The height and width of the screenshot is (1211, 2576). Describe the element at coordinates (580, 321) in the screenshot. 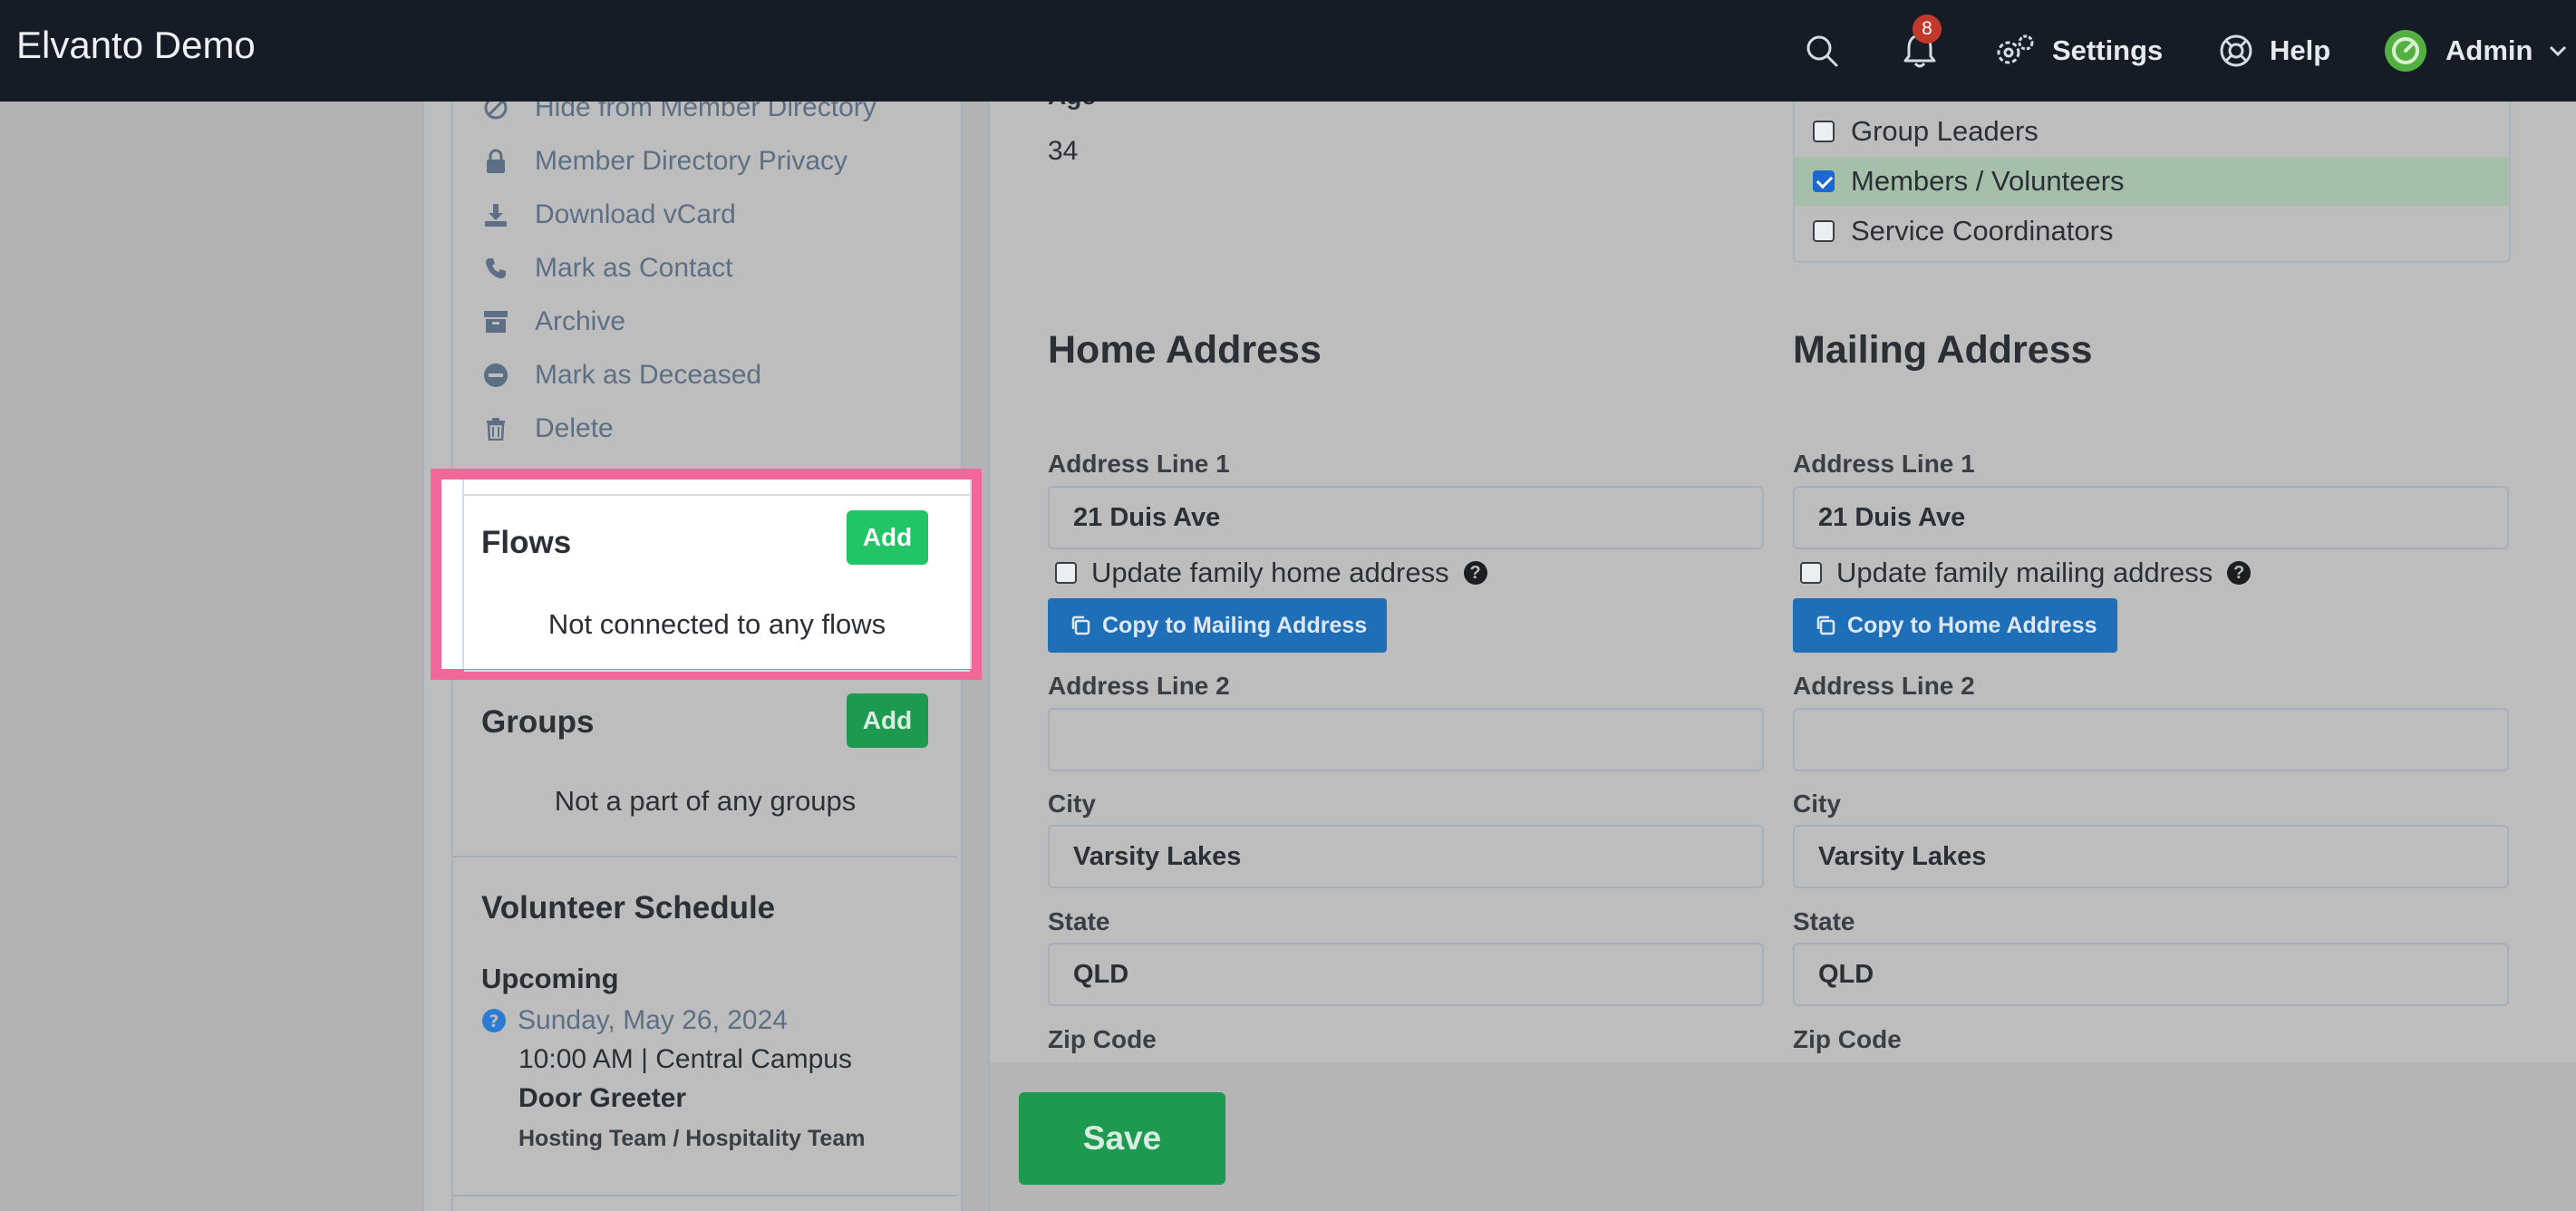

I see `action-label: Archive` at that location.